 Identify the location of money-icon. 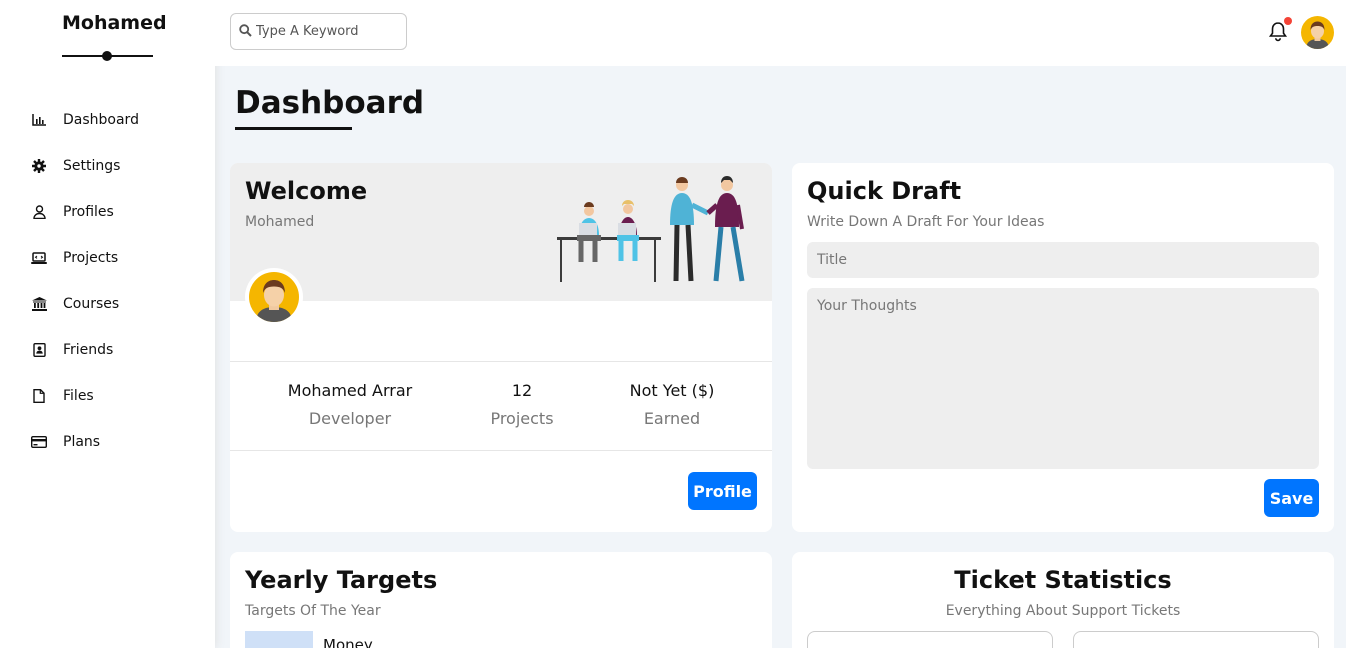
(279, 639).